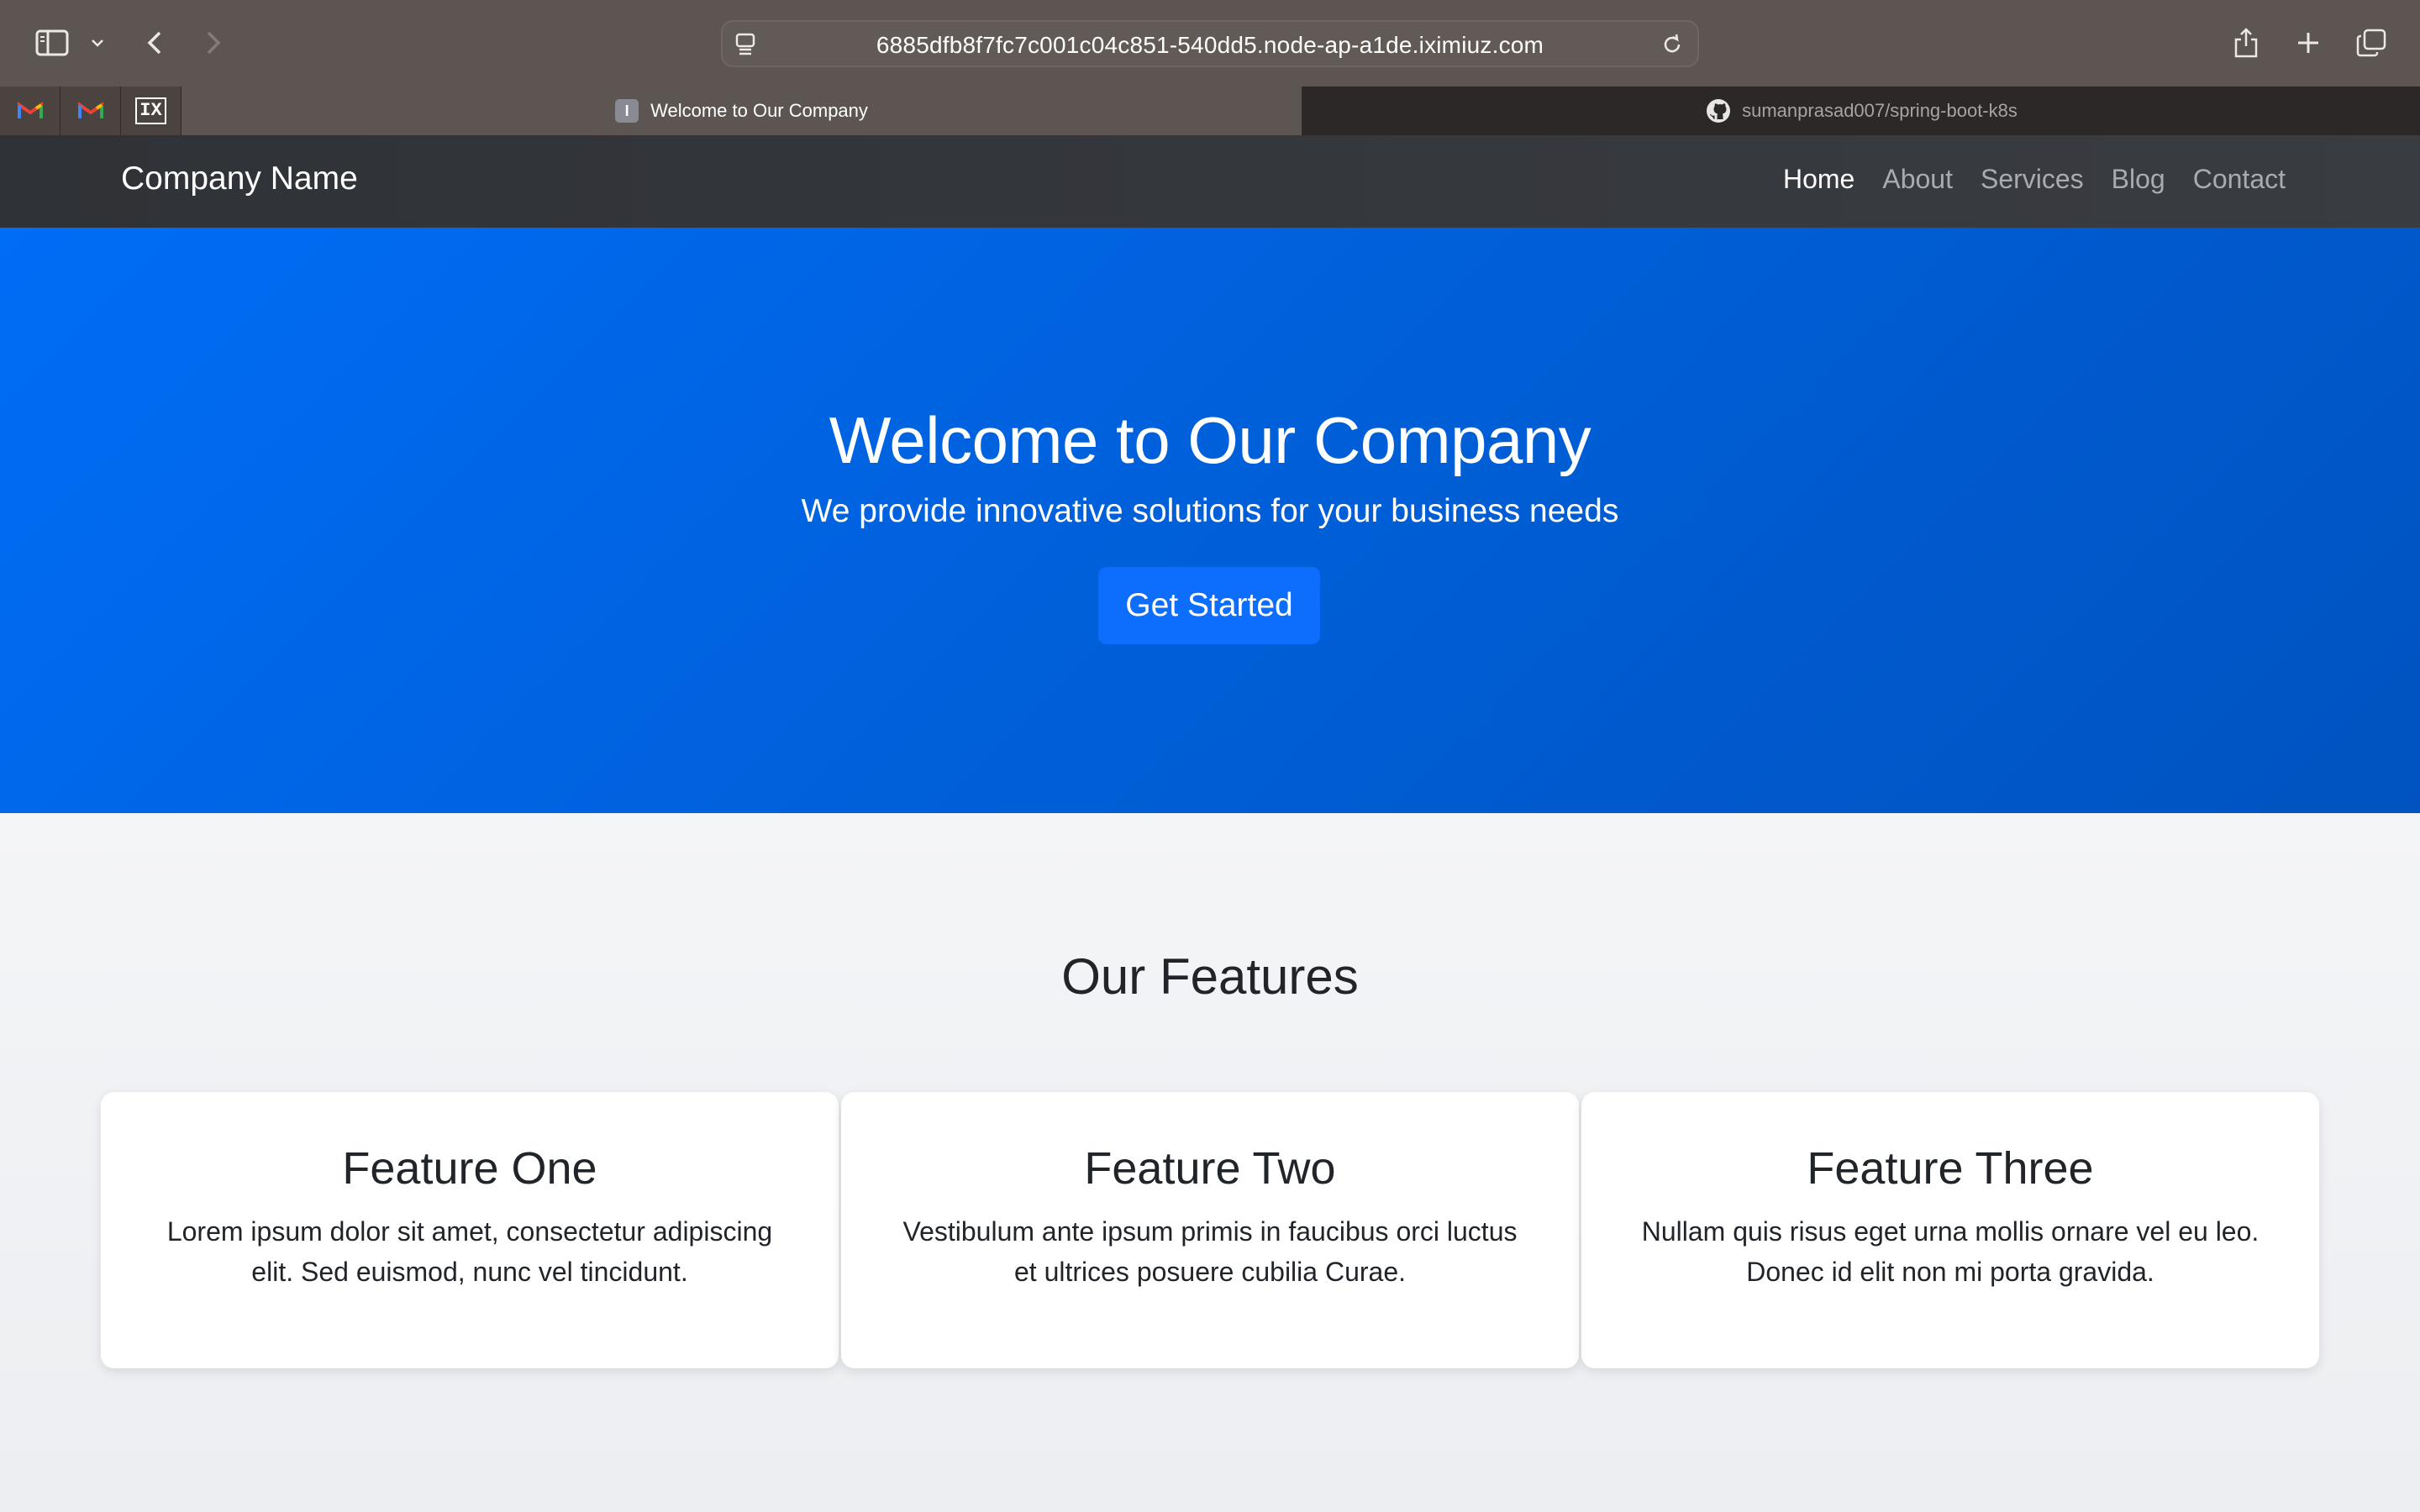 The image size is (2420, 1512). I want to click on tab-title: sumanprasad007/spring-boot-k8s, so click(1880, 110).